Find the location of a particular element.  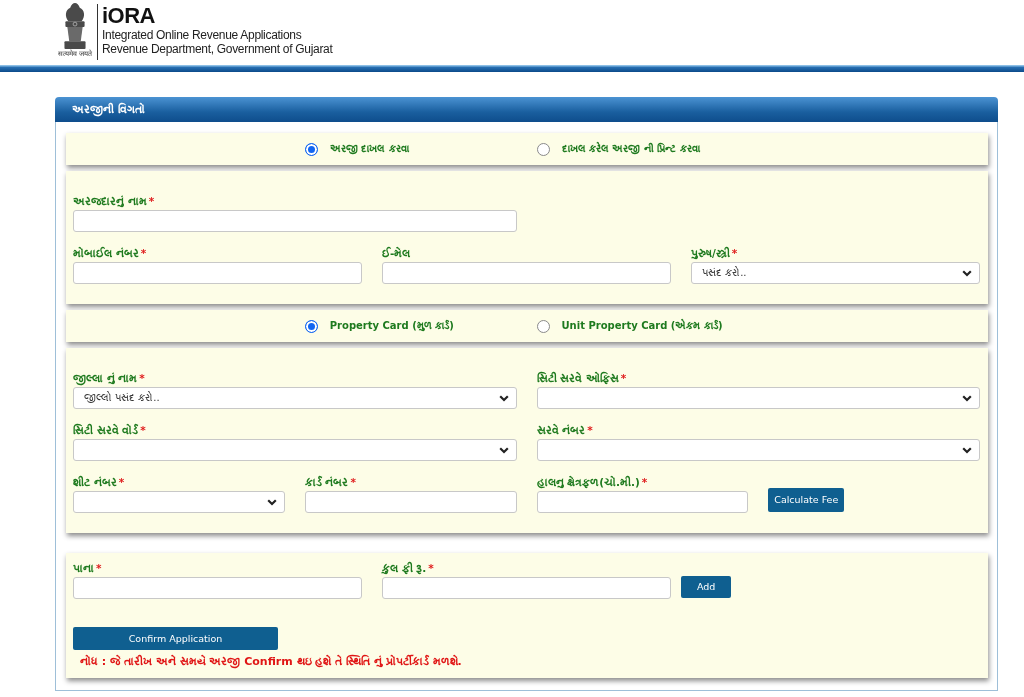

radio-label: અરજી દાખલ કરવા is located at coordinates (369, 149).